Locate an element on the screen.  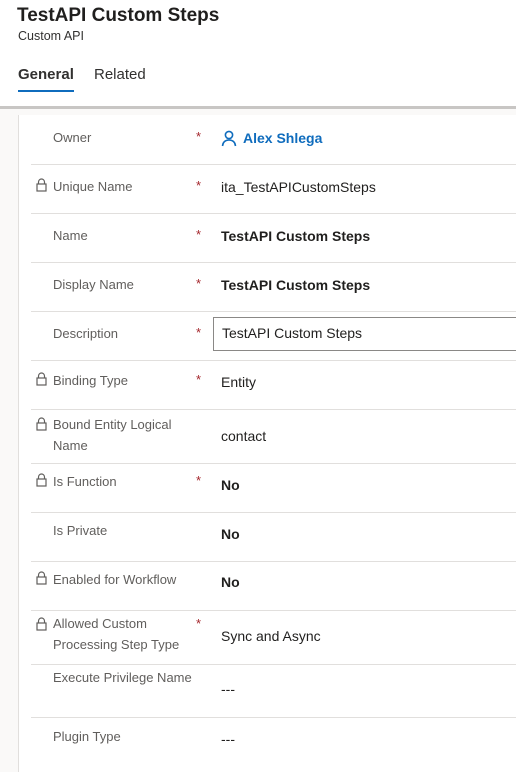
field-label-description: Description is located at coordinates (86, 333).